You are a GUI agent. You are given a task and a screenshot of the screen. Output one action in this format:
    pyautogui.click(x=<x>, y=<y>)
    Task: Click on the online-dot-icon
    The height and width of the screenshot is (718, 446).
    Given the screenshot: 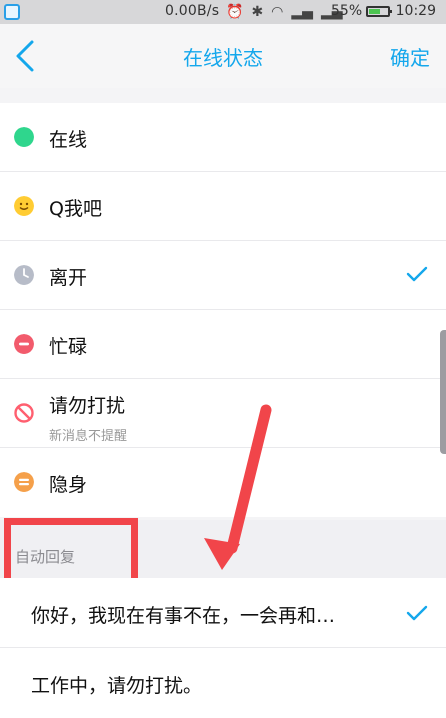 What is the action you would take?
    pyautogui.click(x=24, y=137)
    